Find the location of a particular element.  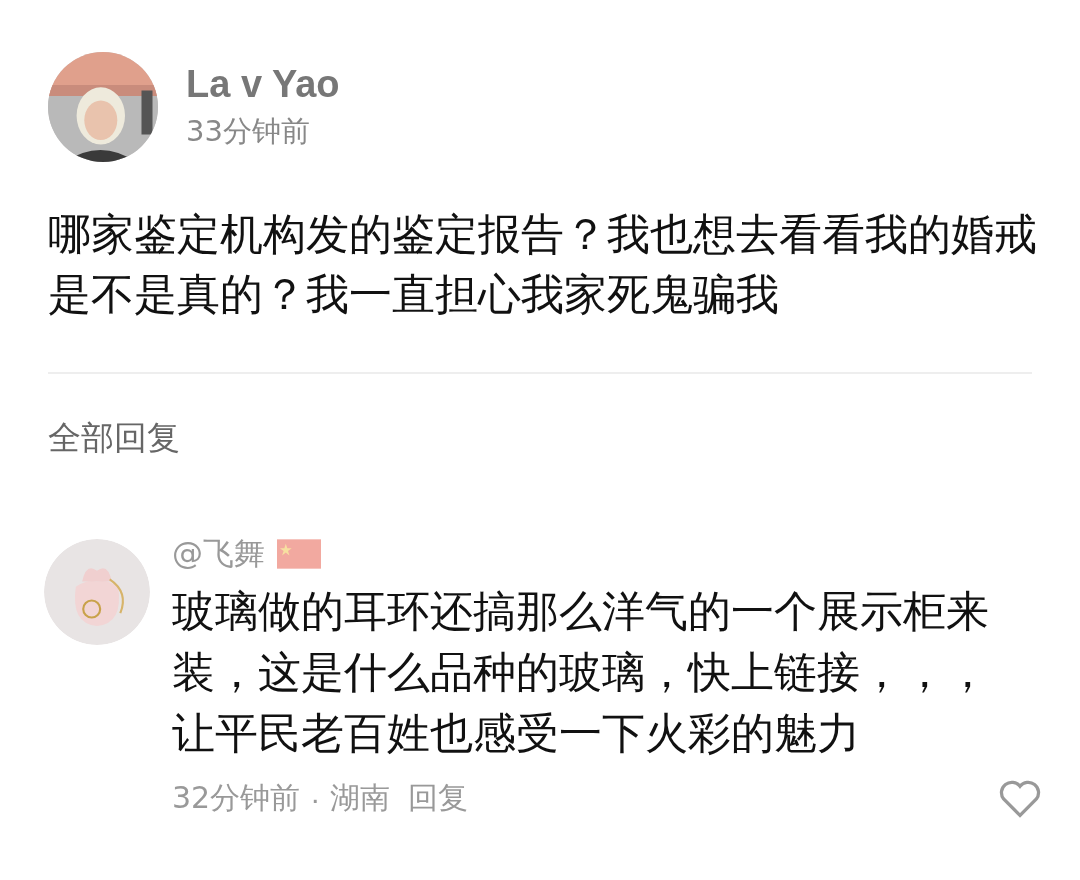

reply-location: 湖南 is located at coordinates (360, 798).